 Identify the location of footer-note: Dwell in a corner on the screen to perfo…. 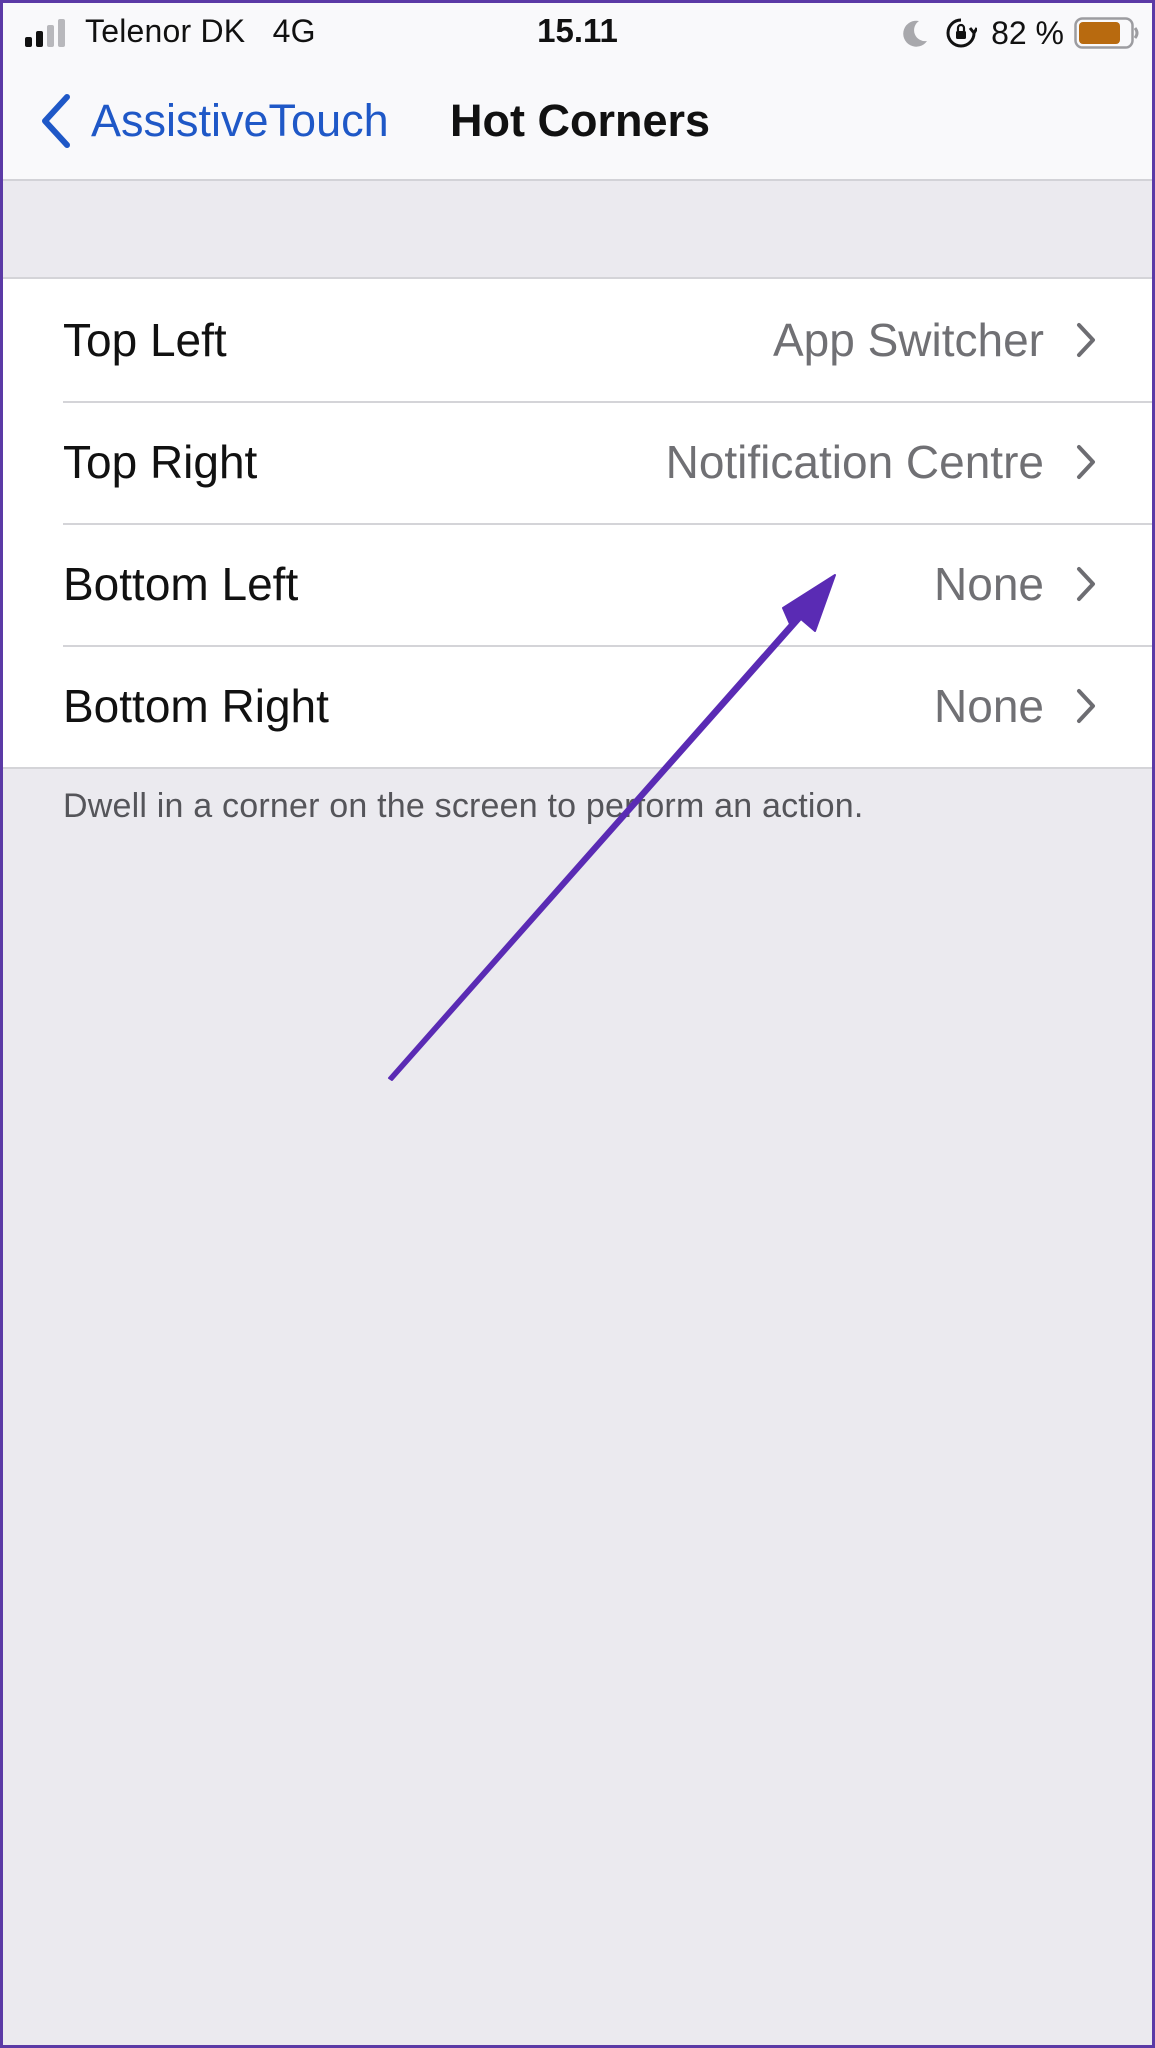
(463, 806).